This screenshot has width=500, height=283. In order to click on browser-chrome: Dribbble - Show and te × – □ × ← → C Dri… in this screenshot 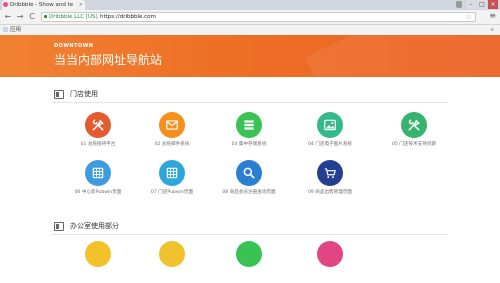, I will do `click(250, 18)`.